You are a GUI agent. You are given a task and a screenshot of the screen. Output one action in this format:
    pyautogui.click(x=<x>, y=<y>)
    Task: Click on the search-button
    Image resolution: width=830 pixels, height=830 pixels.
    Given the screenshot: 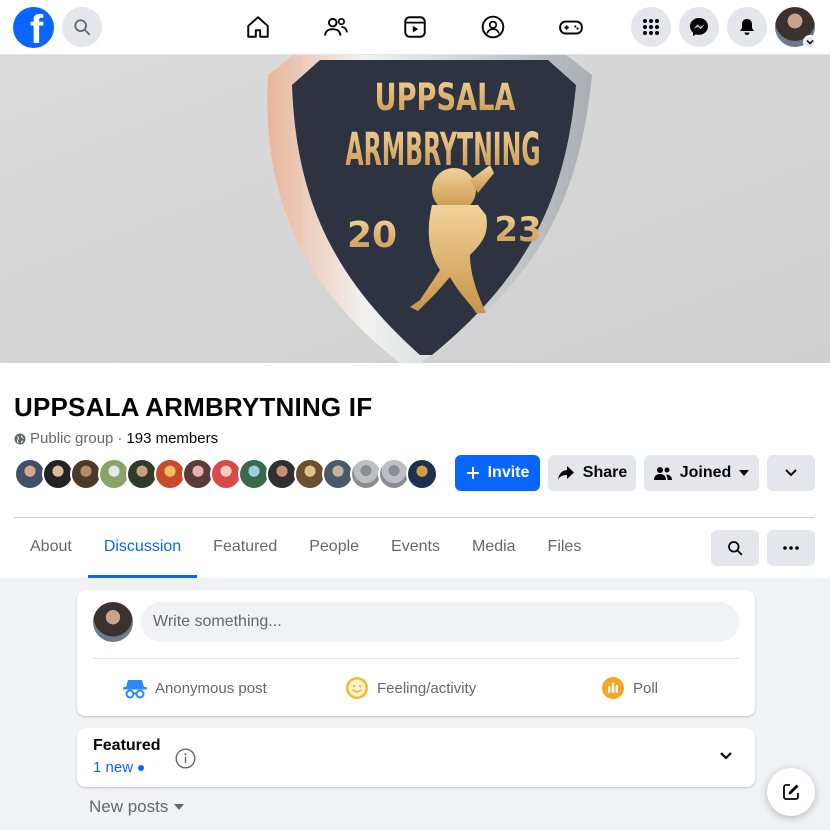 What is the action you would take?
    pyautogui.click(x=82, y=27)
    